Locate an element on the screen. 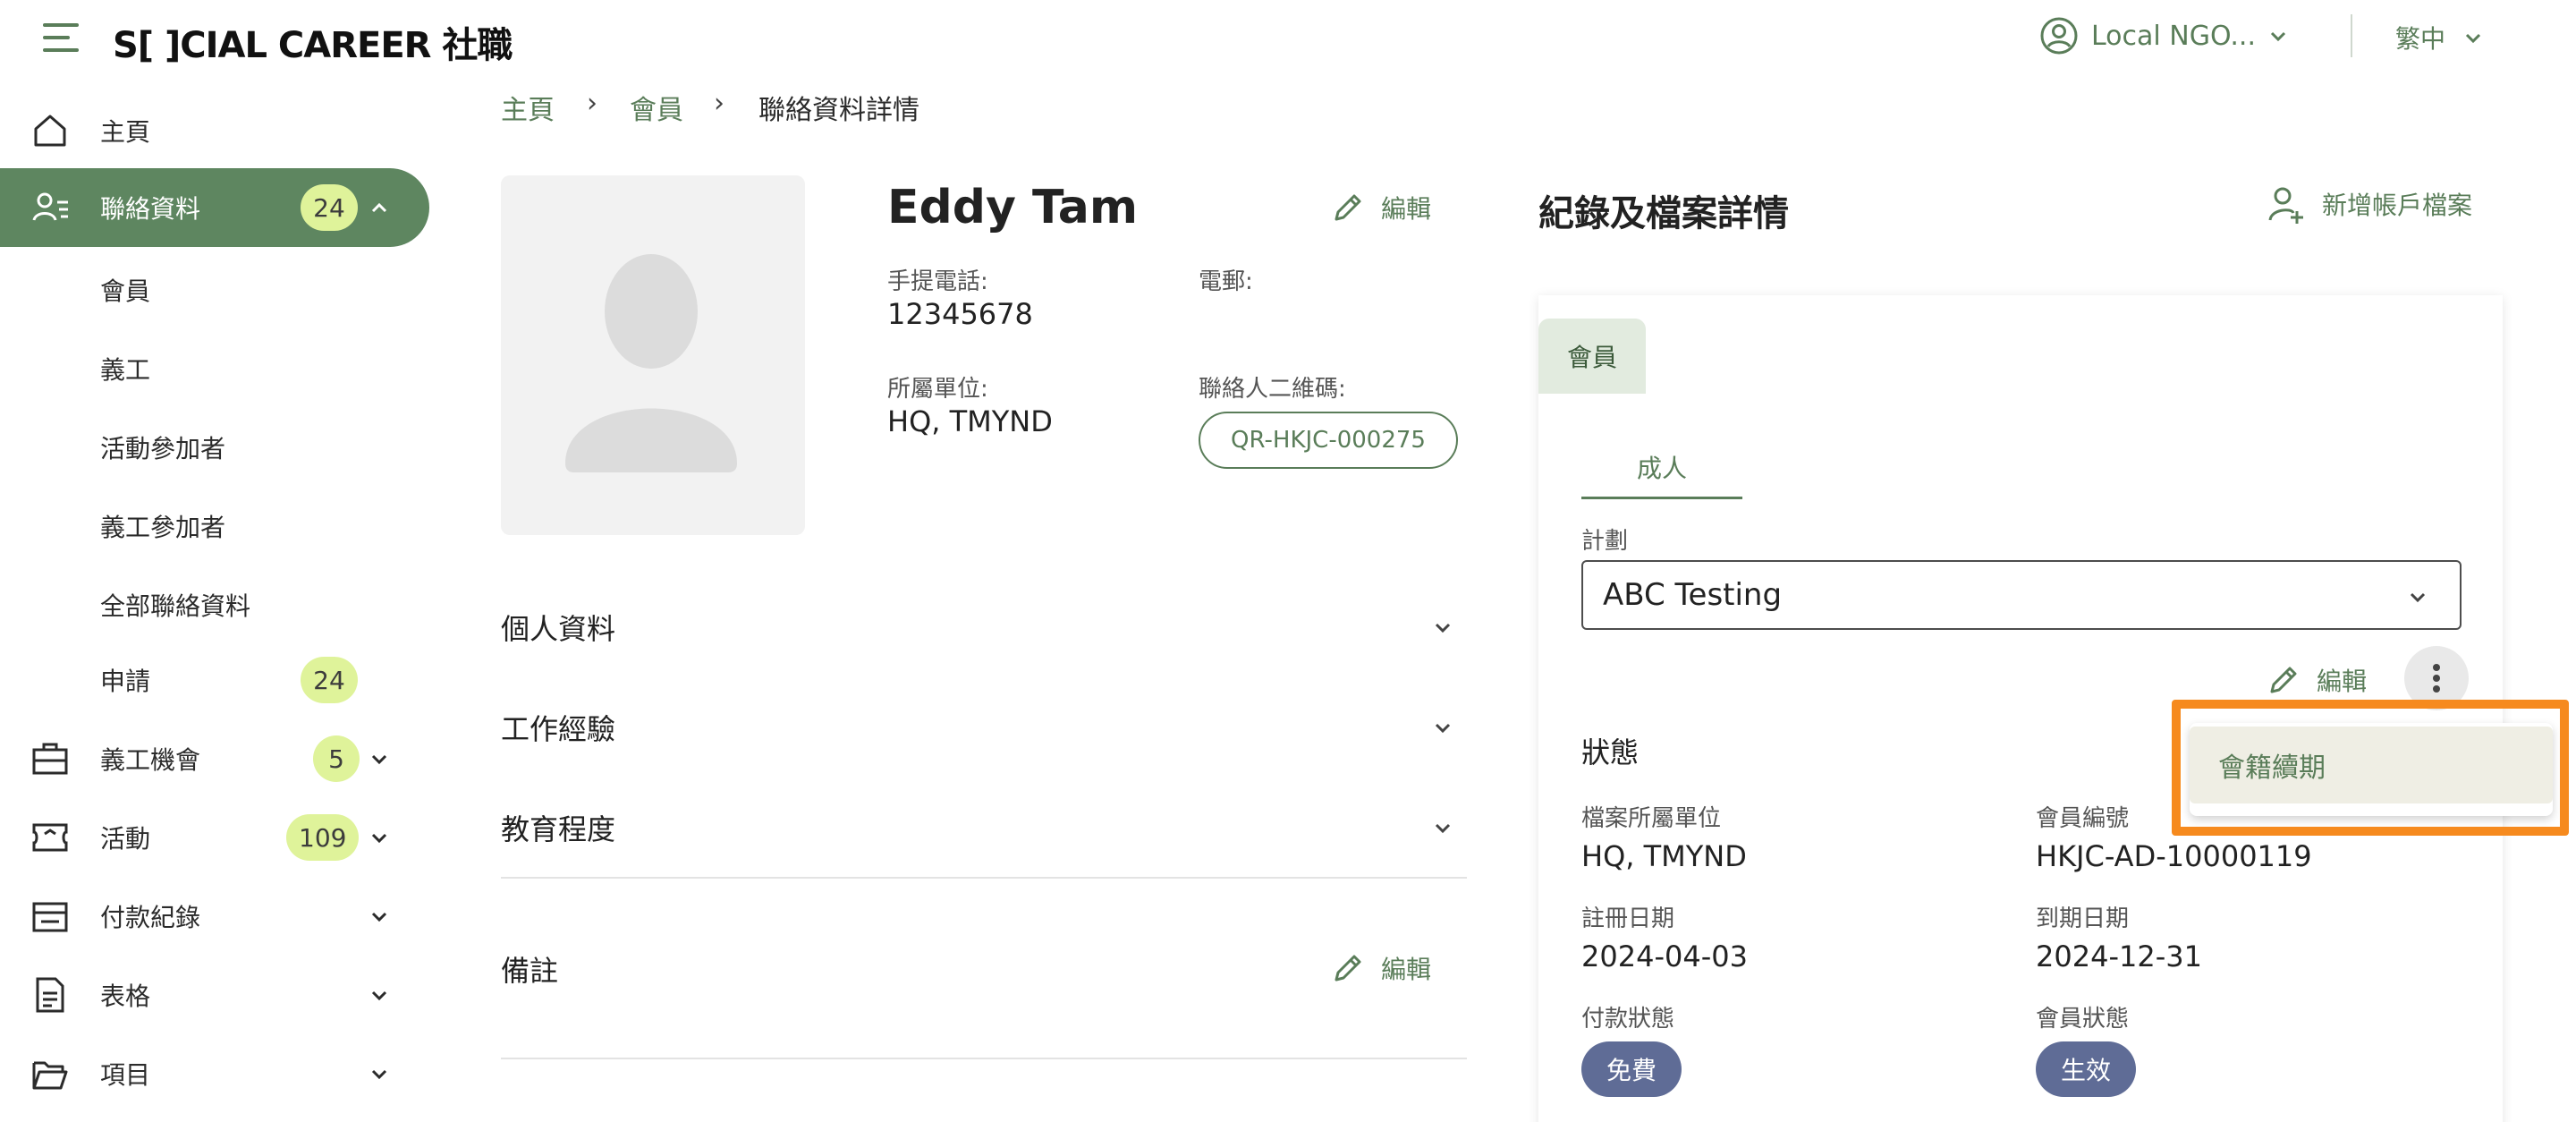 This screenshot has height=1122, width=2576. edit-profile-button: 編輯 is located at coordinates (1381, 207).